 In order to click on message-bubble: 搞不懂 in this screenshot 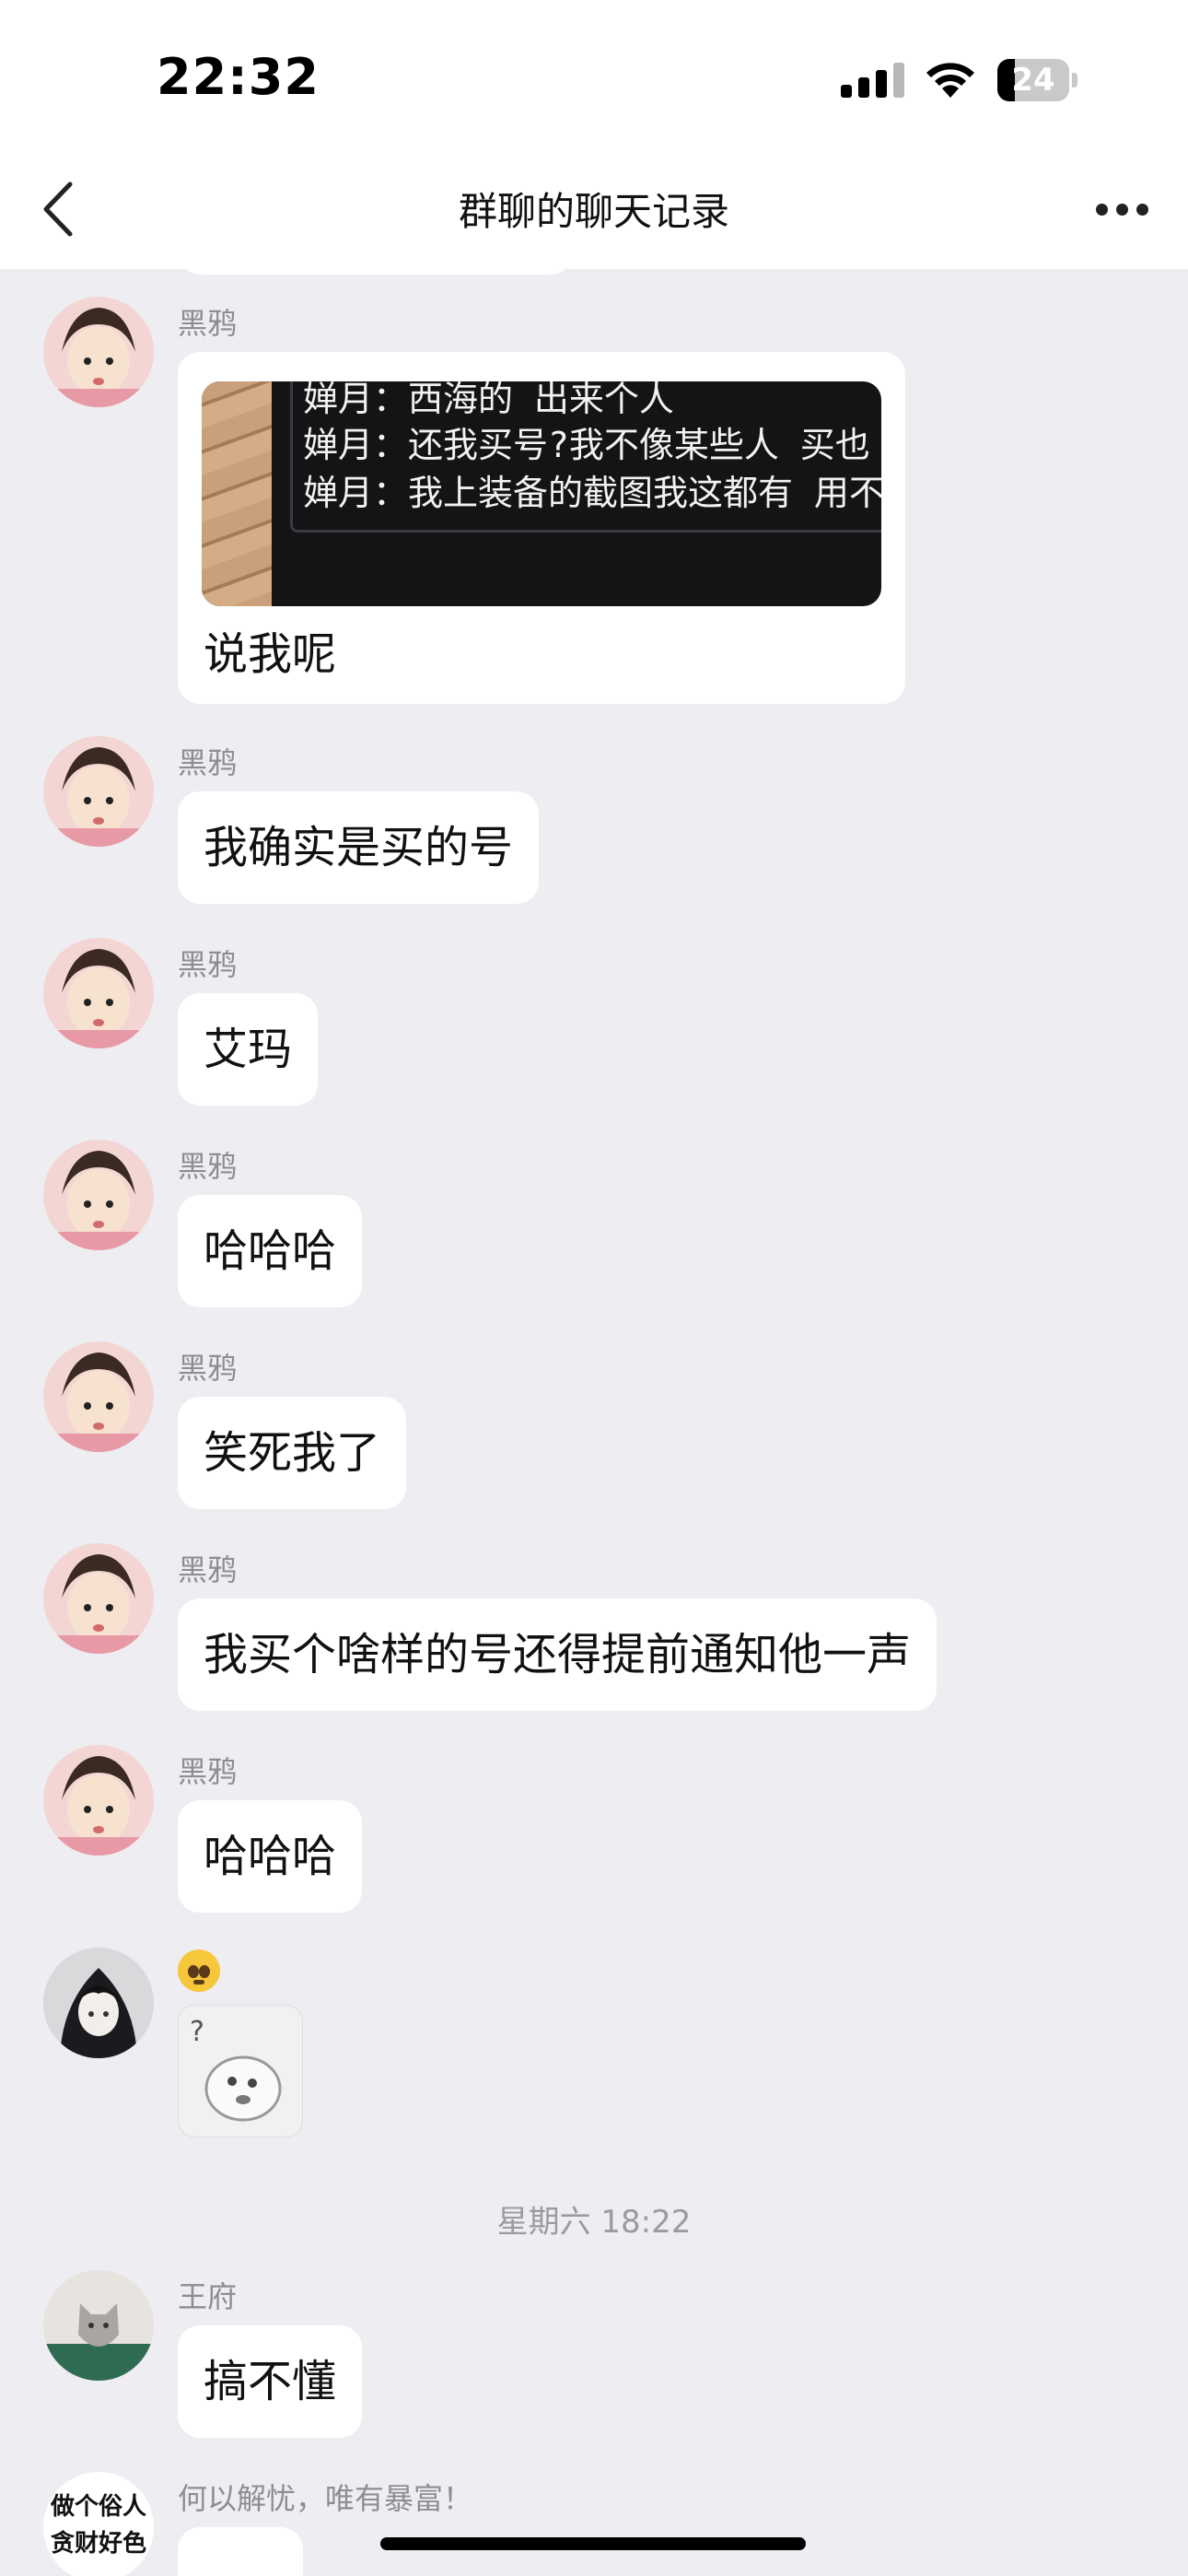, I will do `click(270, 2381)`.